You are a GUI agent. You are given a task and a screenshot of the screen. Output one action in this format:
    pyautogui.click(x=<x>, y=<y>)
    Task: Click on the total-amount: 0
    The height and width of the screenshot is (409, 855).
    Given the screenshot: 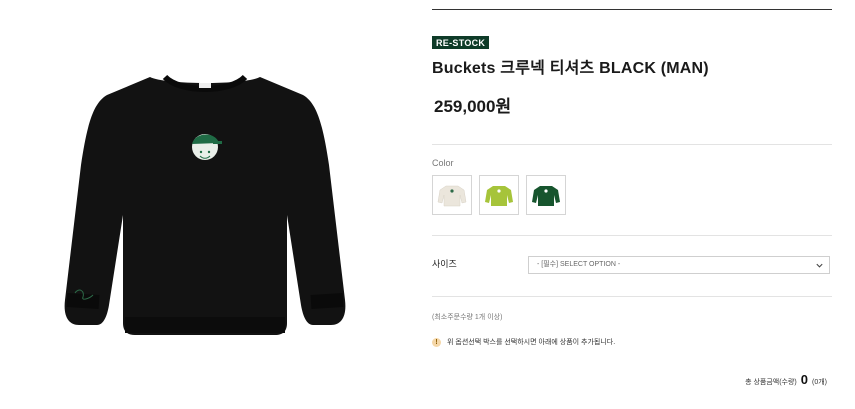 What is the action you would take?
    pyautogui.click(x=804, y=379)
    